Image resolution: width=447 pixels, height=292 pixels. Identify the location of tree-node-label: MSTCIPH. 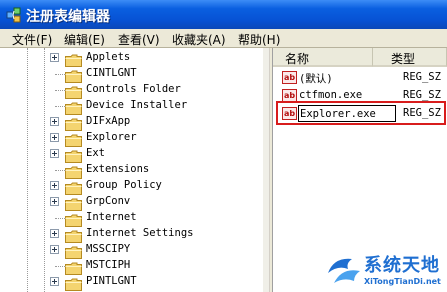
(108, 265).